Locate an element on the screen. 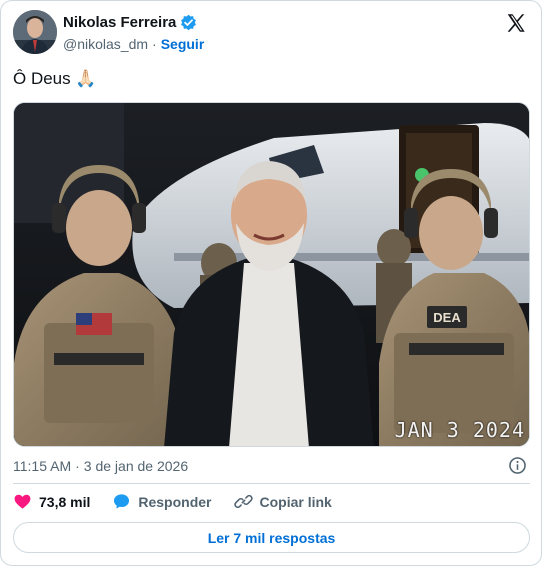 The width and height of the screenshot is (544, 568). author-handle: @nikolas_dm is located at coordinates (105, 44).